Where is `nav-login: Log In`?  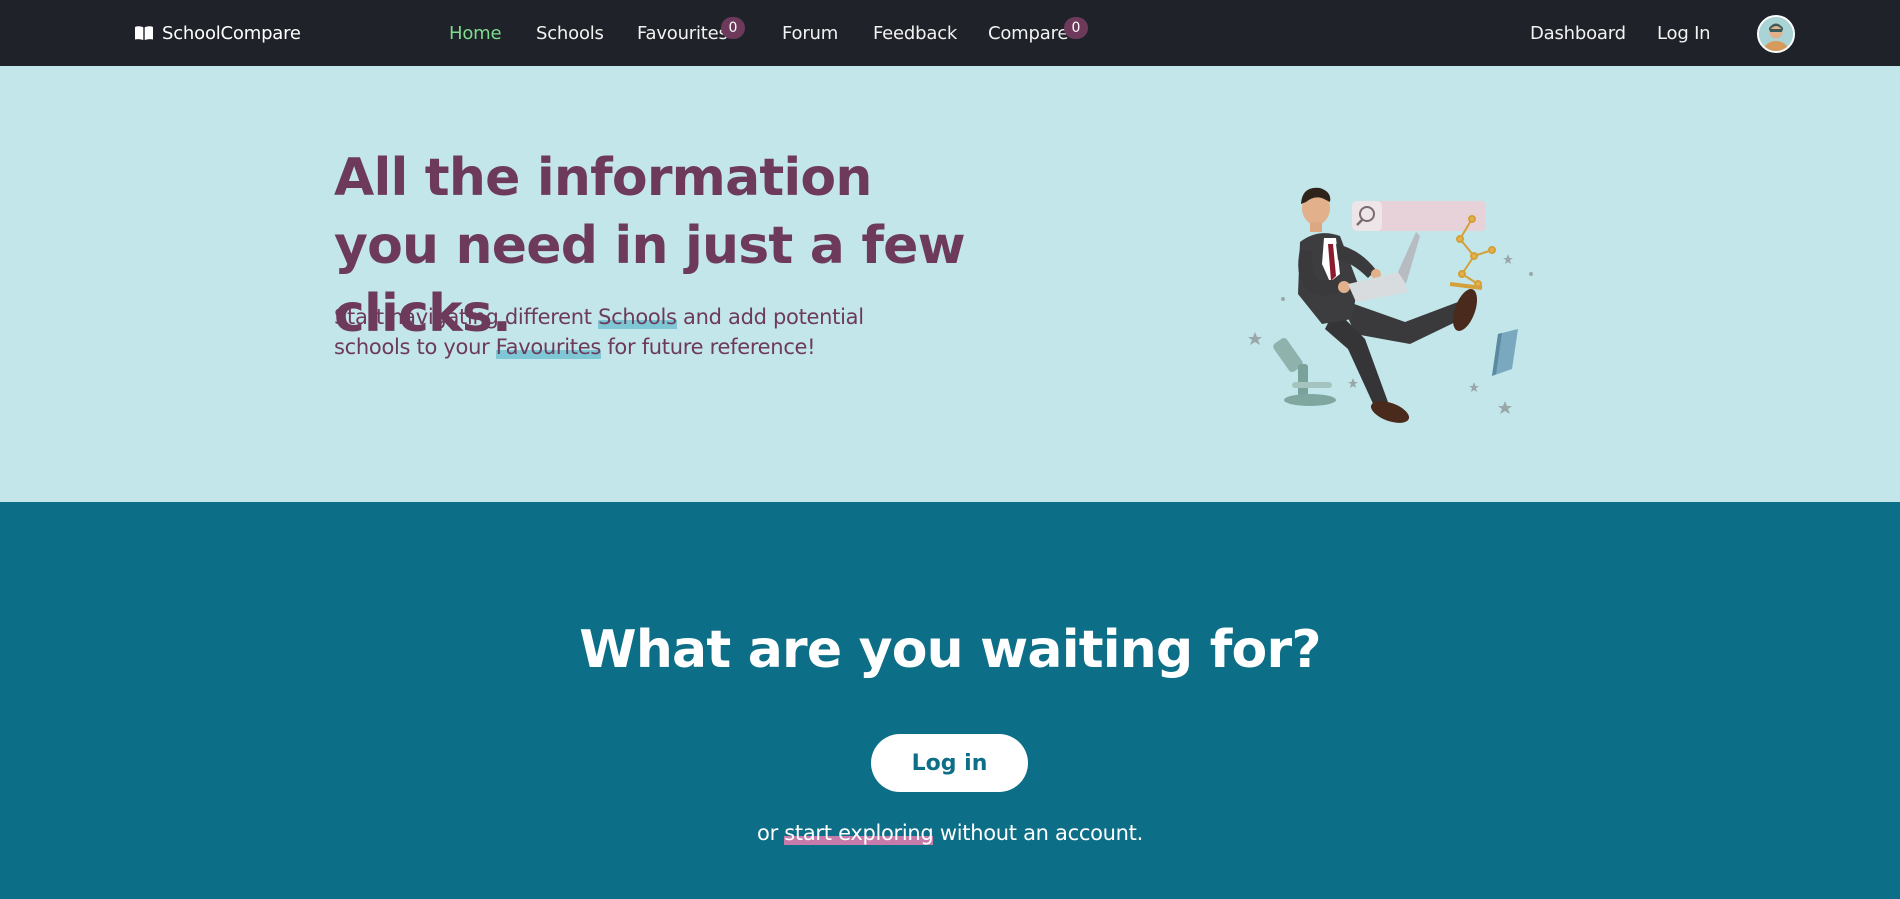
nav-login: Log In is located at coordinates (1684, 33).